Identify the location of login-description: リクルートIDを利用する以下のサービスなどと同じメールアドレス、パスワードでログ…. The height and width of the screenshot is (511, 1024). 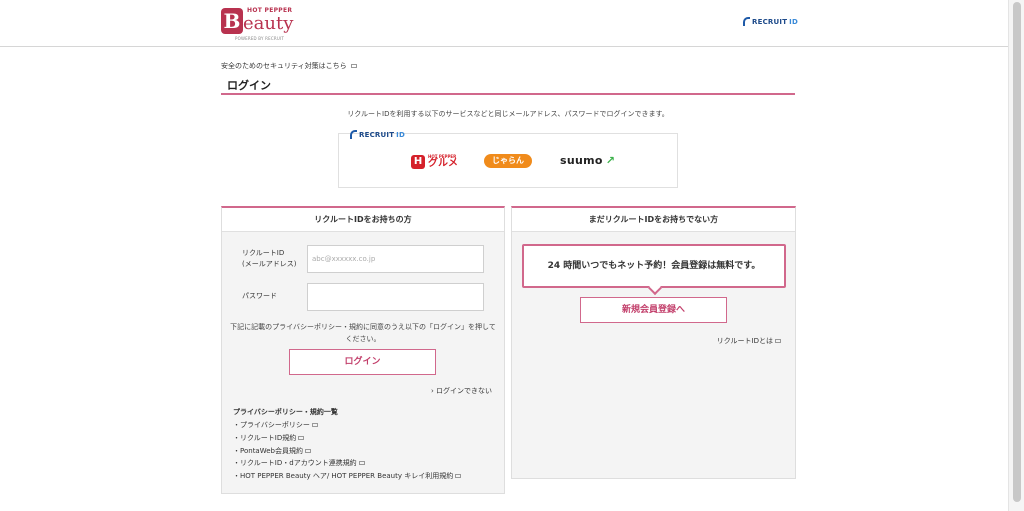
(508, 114).